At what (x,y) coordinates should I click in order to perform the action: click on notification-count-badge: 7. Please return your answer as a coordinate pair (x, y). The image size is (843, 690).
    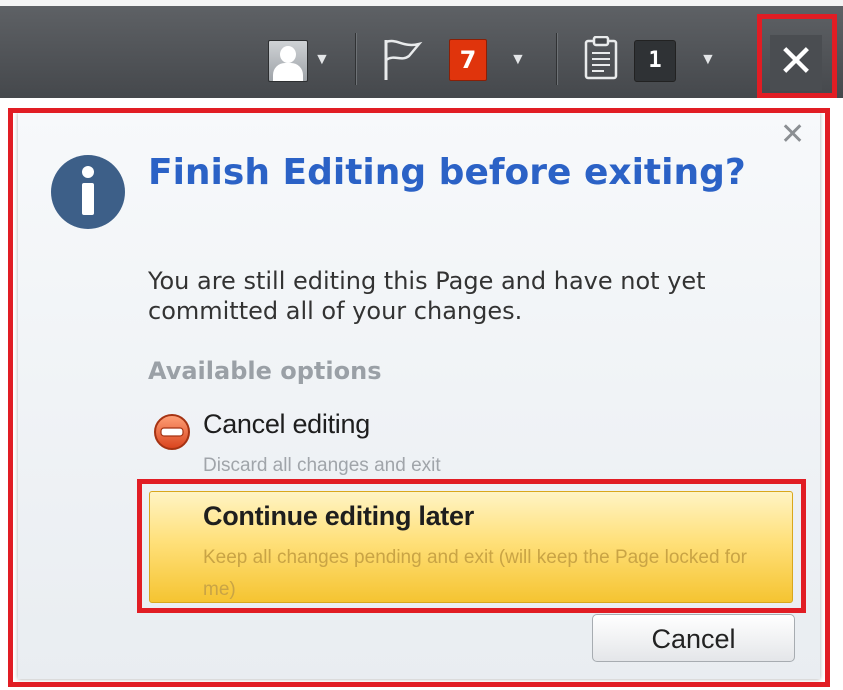
    Looking at the image, I should click on (468, 60).